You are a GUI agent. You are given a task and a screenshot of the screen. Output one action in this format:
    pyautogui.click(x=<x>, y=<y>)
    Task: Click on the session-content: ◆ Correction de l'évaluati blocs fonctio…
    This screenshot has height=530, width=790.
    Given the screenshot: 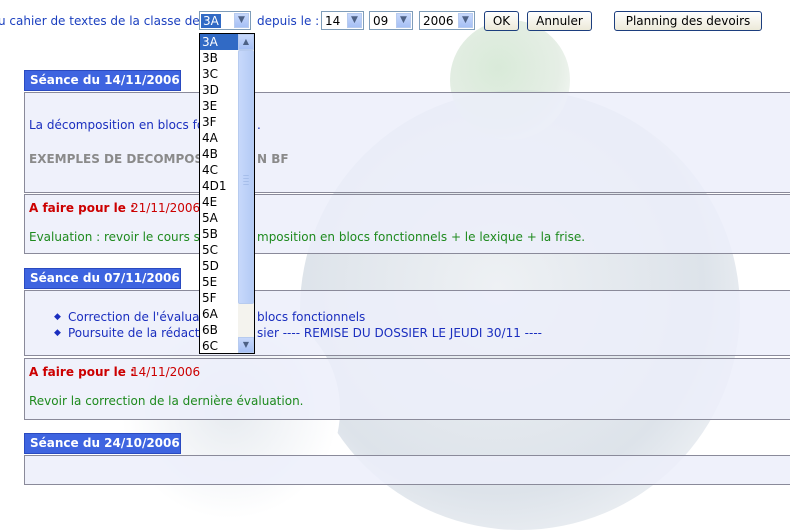 What is the action you would take?
    pyautogui.click(x=407, y=323)
    